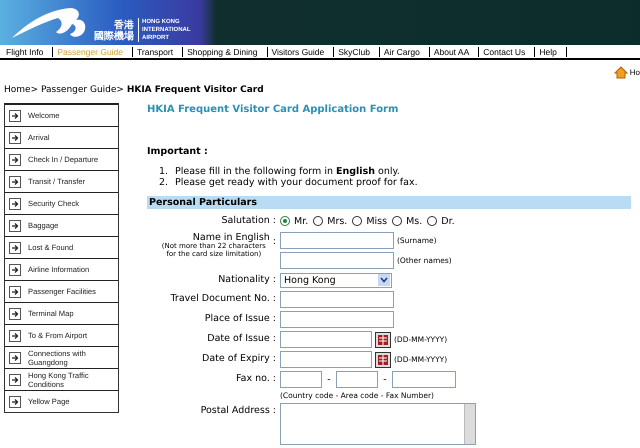 The image size is (640, 448). Describe the element at coordinates (273, 110) in the screenshot. I see `form-title: HKIA Frequent Visitor Card Application Form` at that location.